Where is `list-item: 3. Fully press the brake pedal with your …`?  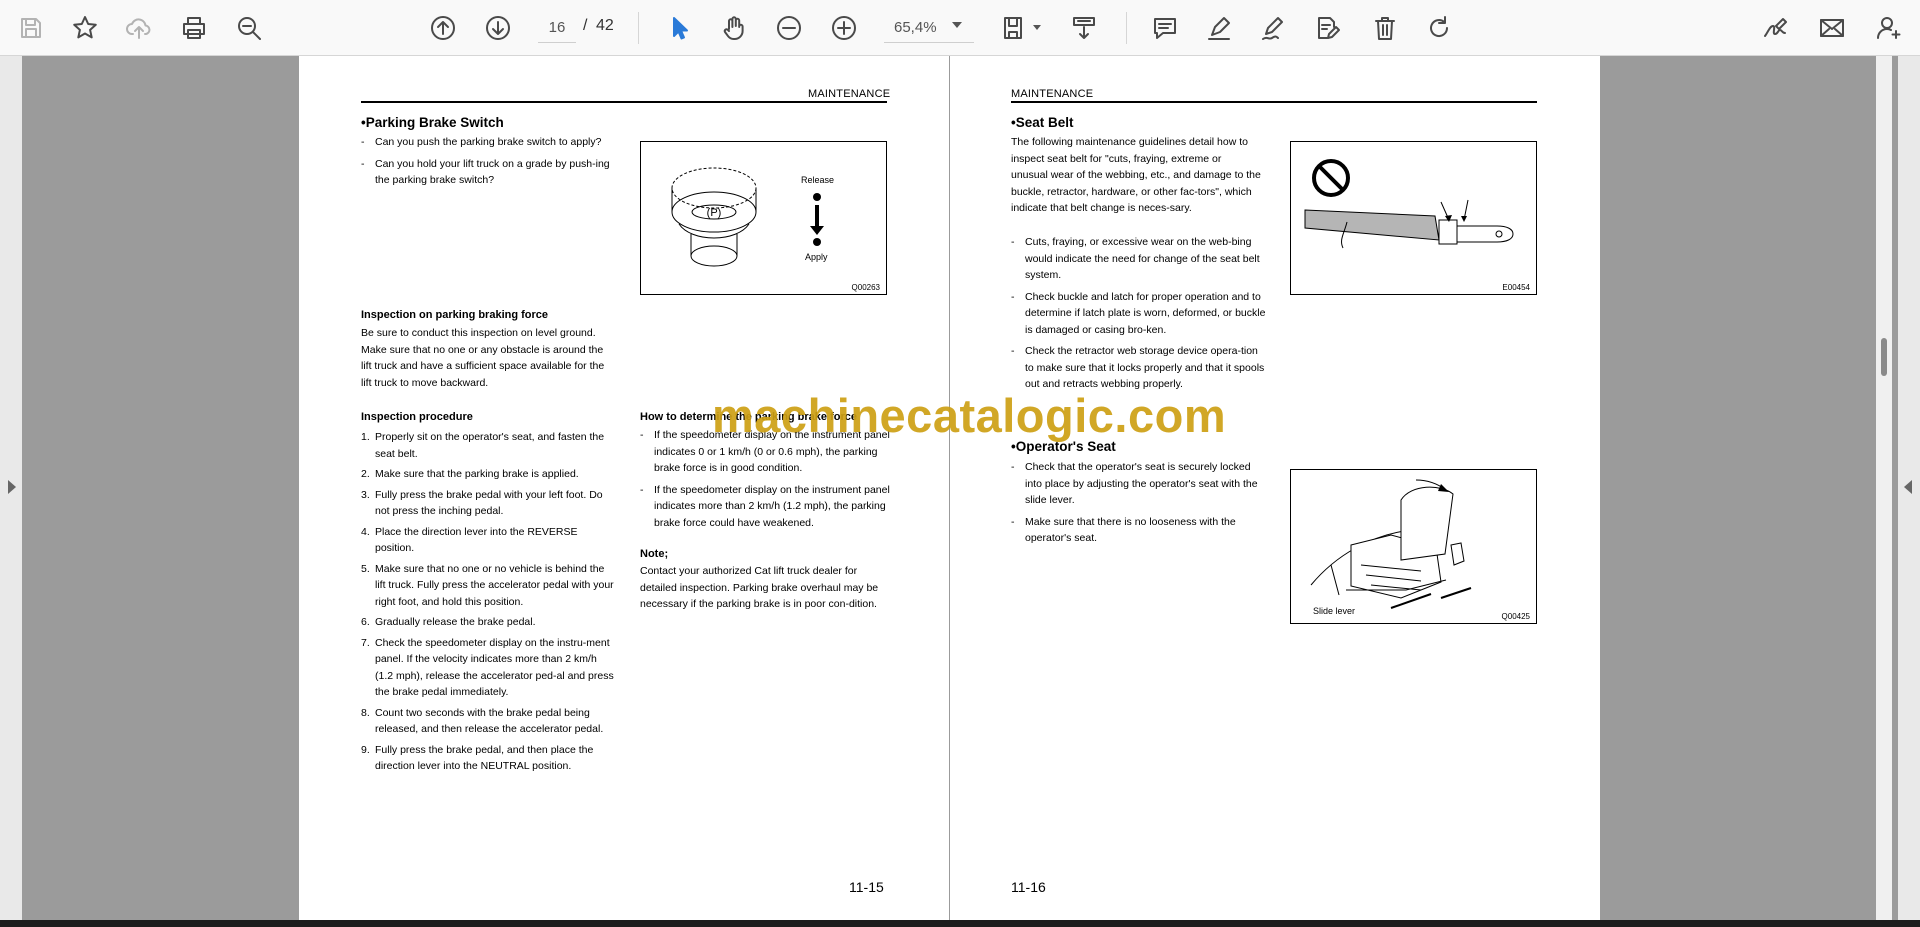 list-item: 3. Fully press the brake pedal with your … is located at coordinates (482, 503).